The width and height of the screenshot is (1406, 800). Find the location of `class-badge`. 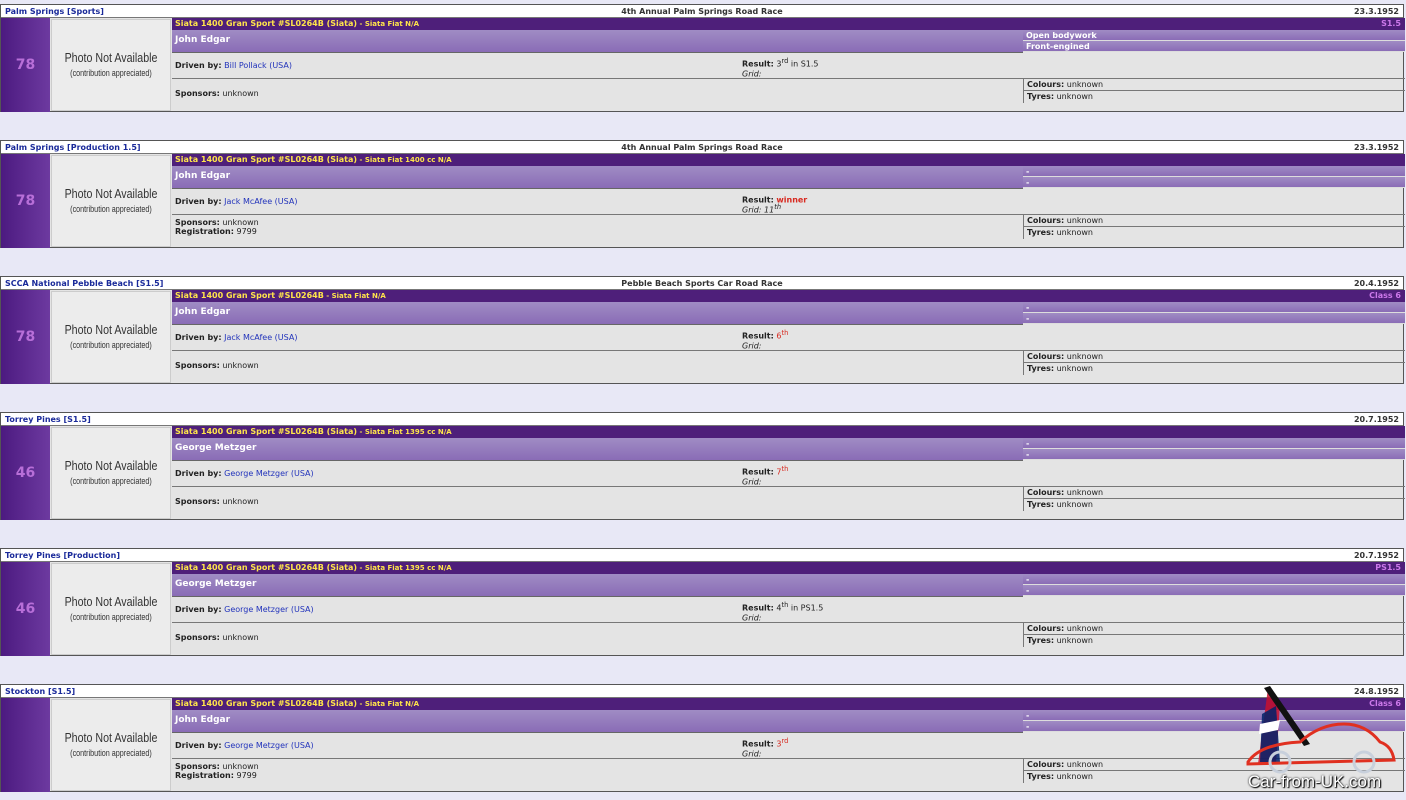

class-badge is located at coordinates (1356, 160).